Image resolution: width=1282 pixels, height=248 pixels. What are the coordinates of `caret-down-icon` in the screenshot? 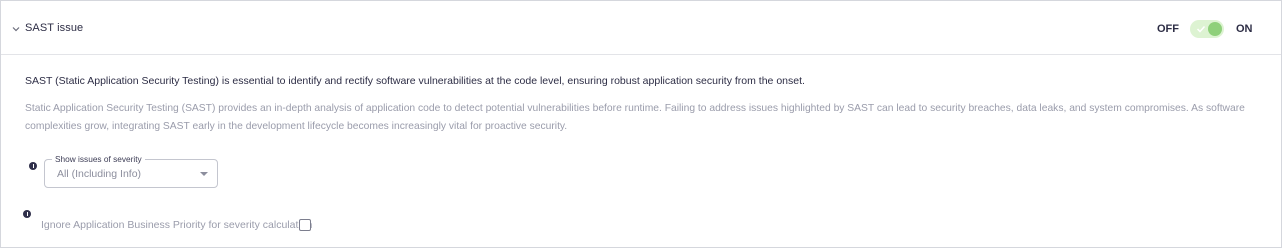 It's located at (204, 174).